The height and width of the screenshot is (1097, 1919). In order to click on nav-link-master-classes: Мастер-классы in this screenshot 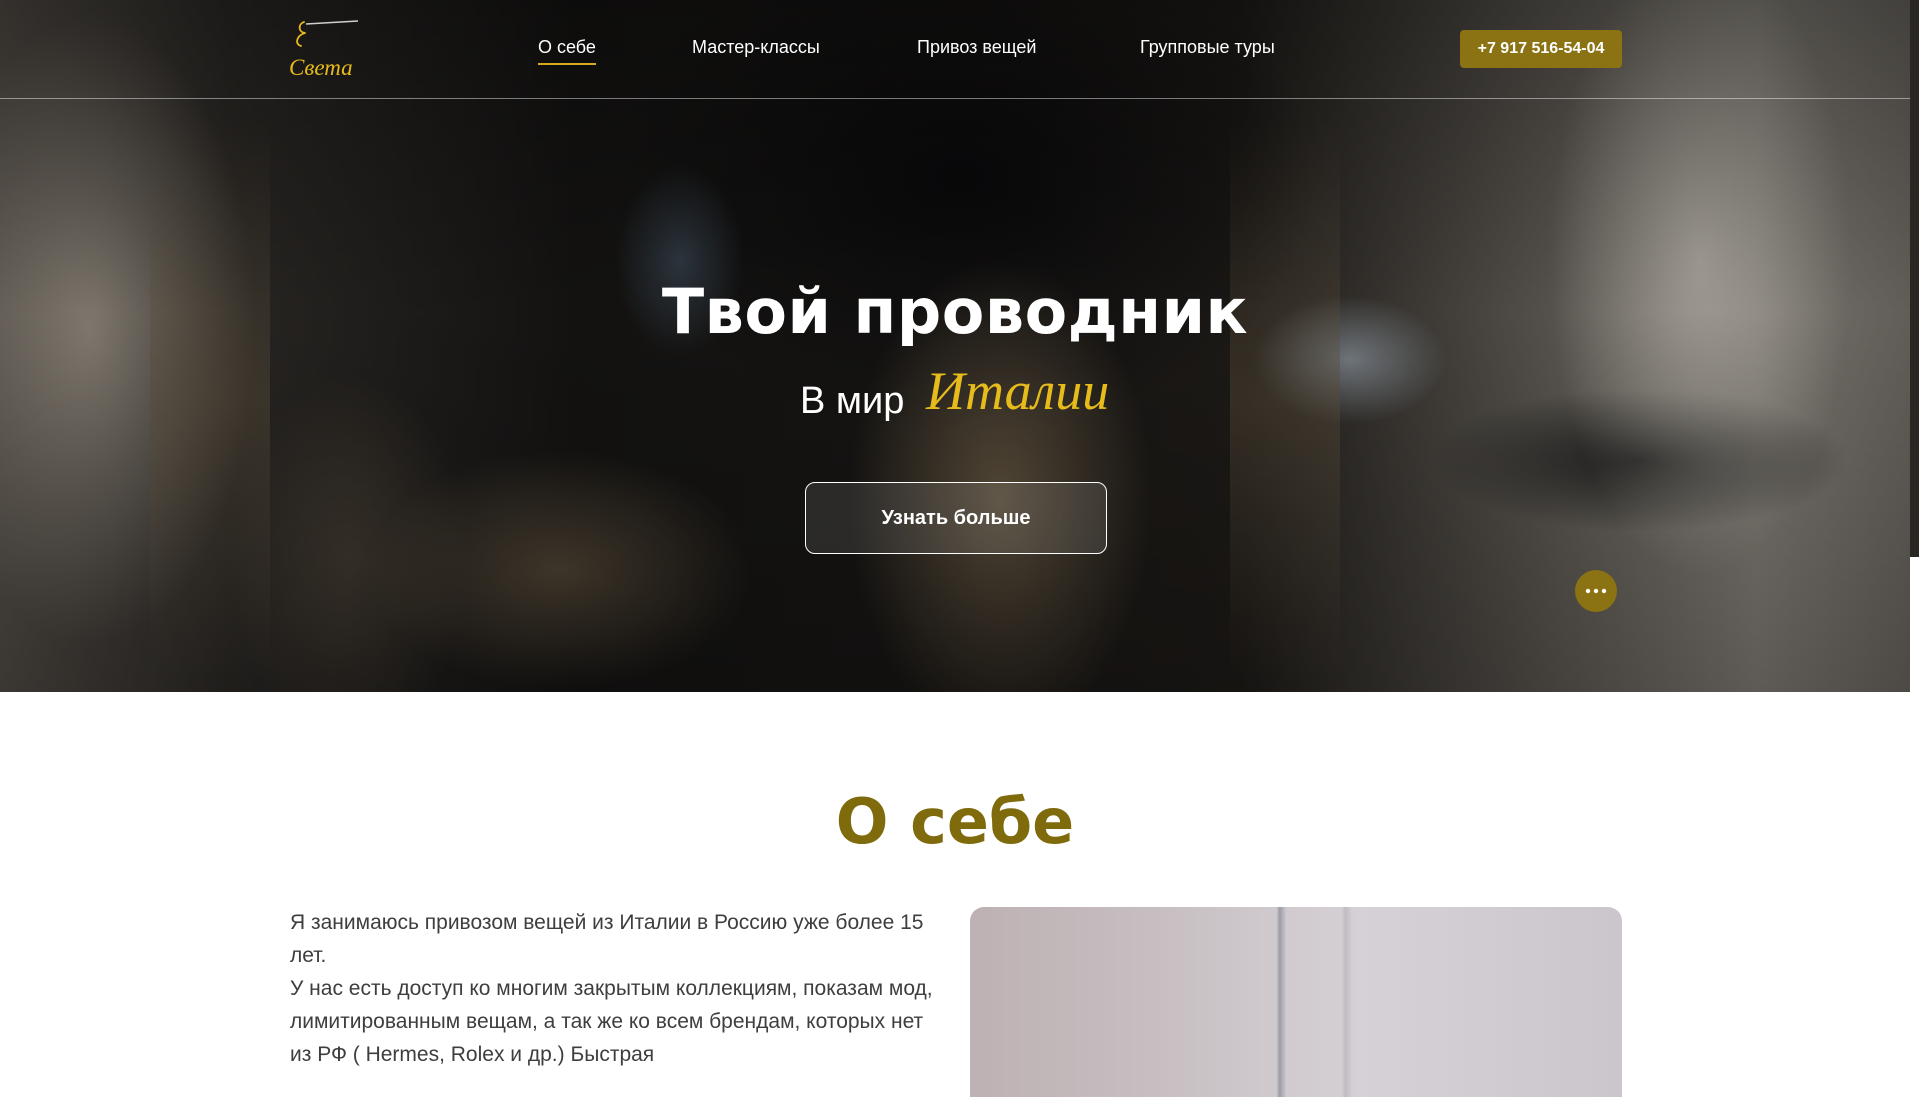, I will do `click(756, 47)`.